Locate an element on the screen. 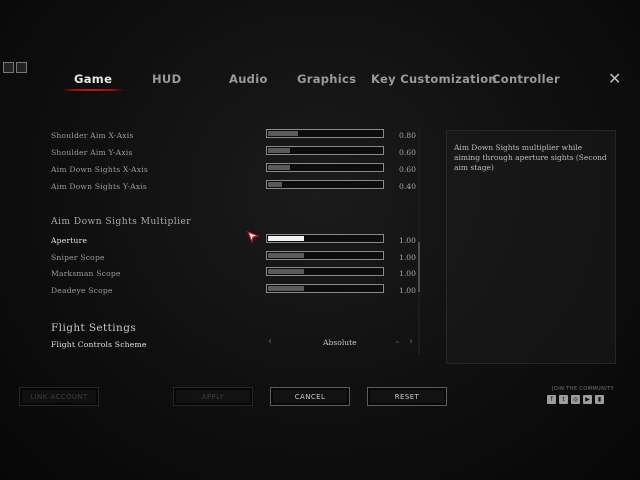  ads-x-slider is located at coordinates (325, 167).